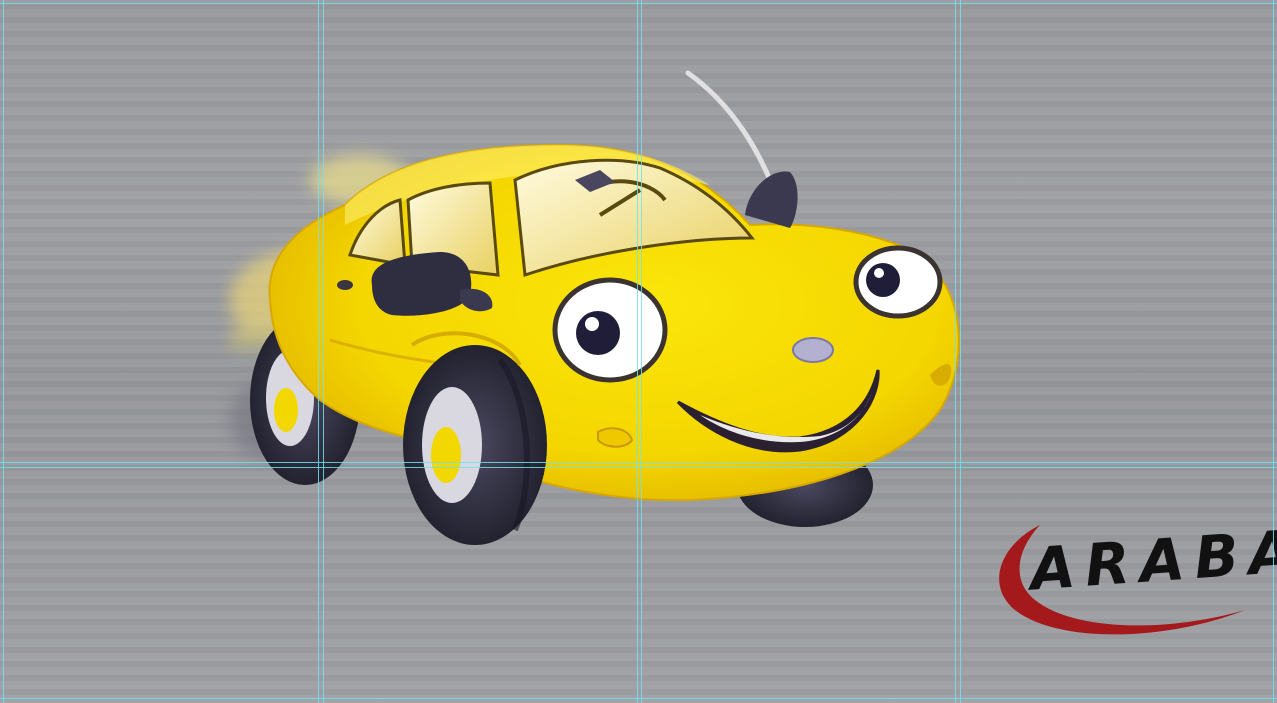 The width and height of the screenshot is (1277, 703). I want to click on logo-text: ARABA, so click(1150, 560).